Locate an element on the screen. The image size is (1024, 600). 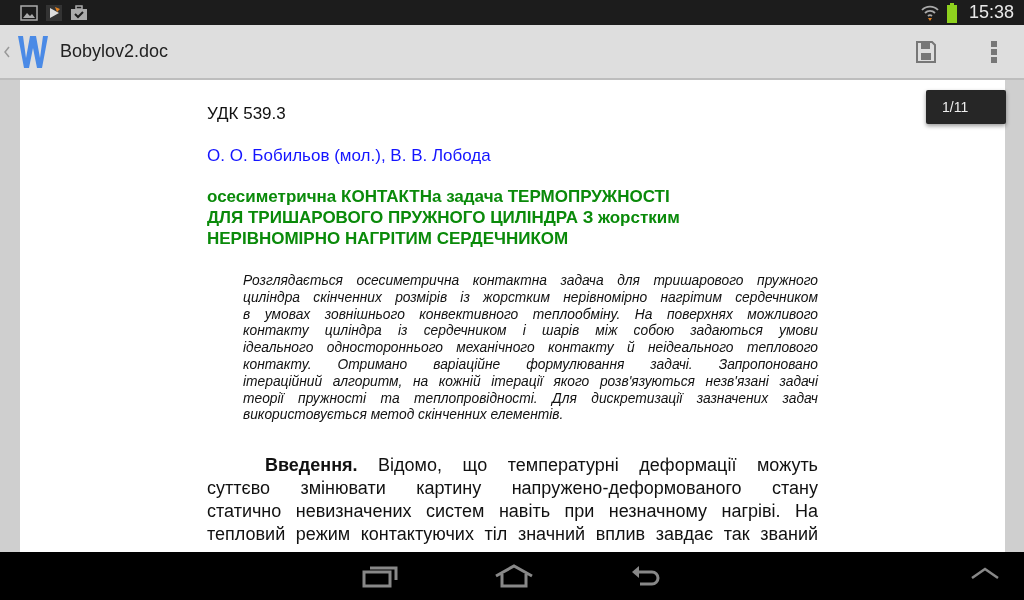
article-title-line: ДЛЯ ТРИШАРОВОГО ПРУЖНОГО ЦИЛІНДРА З жорстким is located at coordinates (443, 217).